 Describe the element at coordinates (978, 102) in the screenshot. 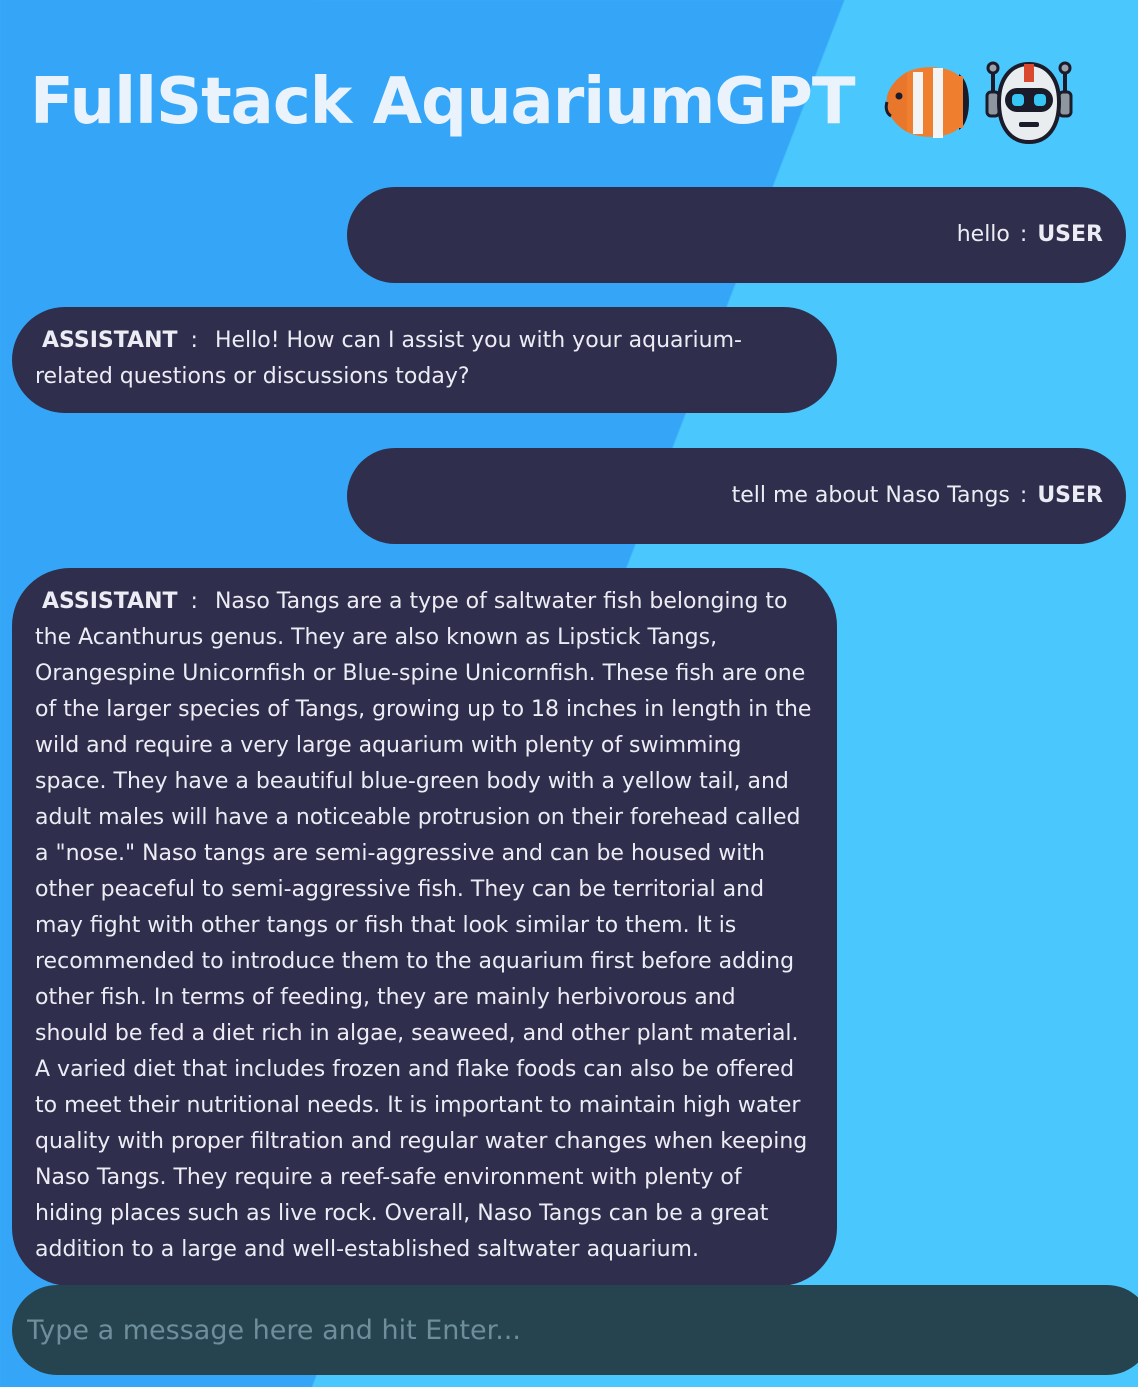

I see `header-icons` at that location.